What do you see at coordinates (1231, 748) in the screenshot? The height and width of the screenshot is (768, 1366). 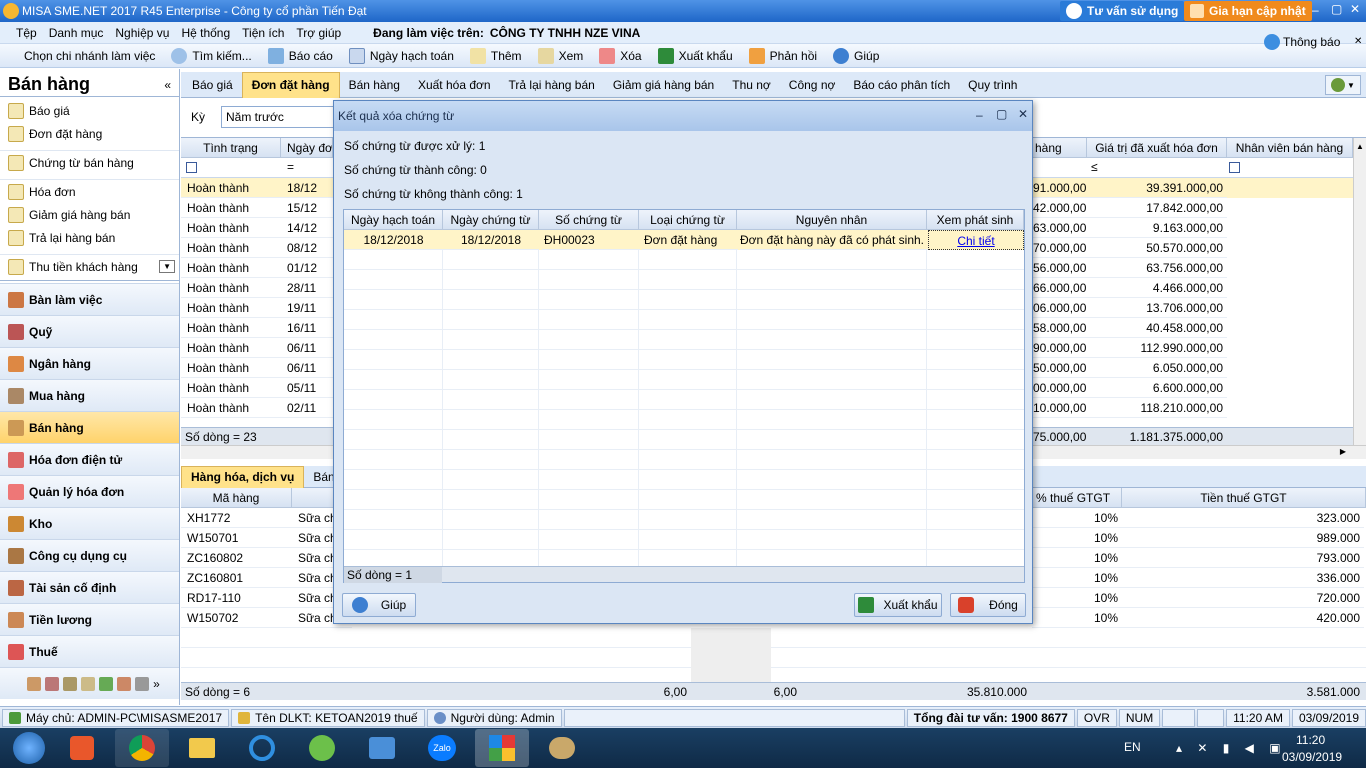 I see `tray-icons: ▴ ✕ ▮ ◀ ▣` at bounding box center [1231, 748].